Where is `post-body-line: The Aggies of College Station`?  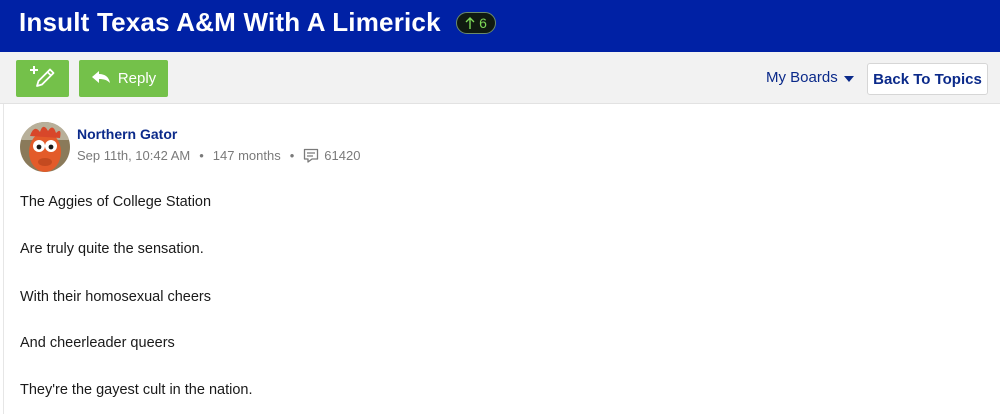
post-body-line: The Aggies of College Station is located at coordinates (116, 202).